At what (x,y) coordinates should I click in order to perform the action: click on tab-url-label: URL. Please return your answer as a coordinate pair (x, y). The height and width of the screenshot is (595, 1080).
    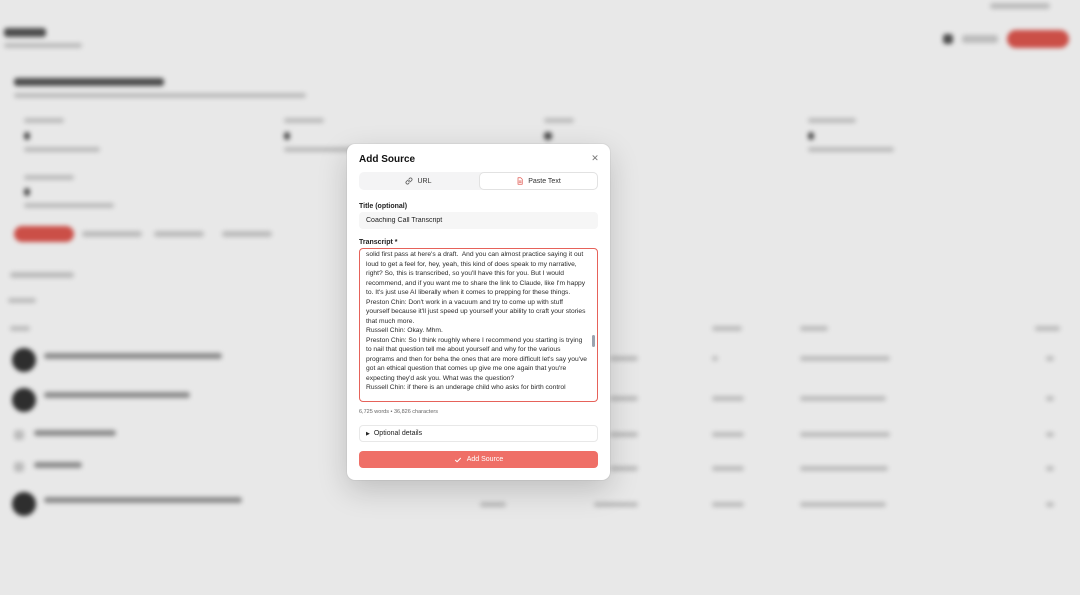
    Looking at the image, I should click on (424, 181).